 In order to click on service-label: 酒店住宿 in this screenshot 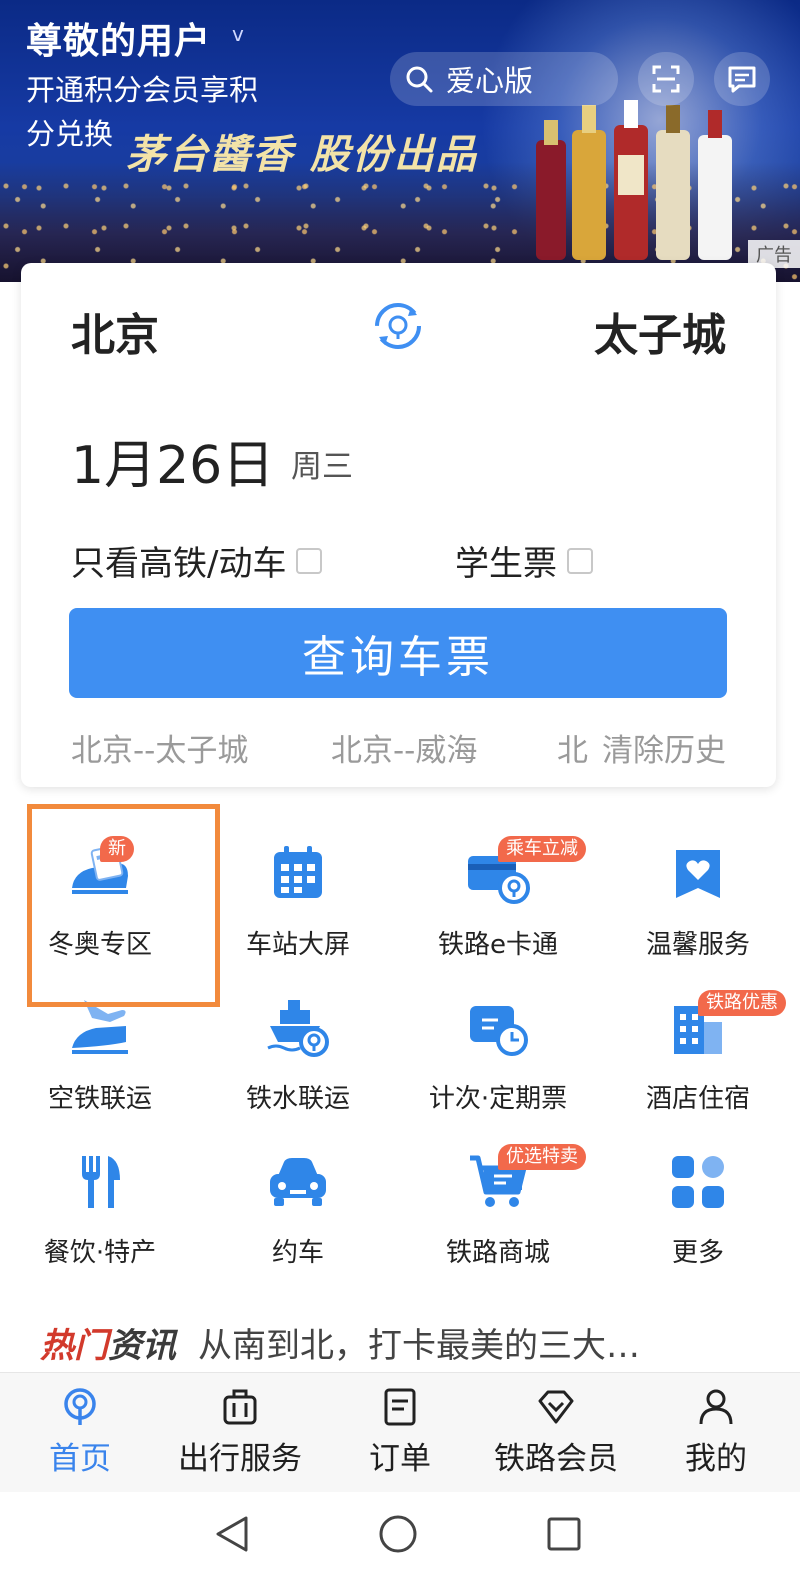, I will do `click(697, 1099)`.